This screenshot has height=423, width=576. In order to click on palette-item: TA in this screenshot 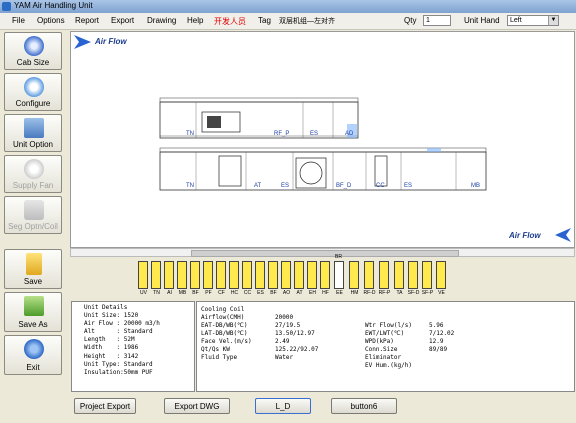, I will do `click(399, 278)`.